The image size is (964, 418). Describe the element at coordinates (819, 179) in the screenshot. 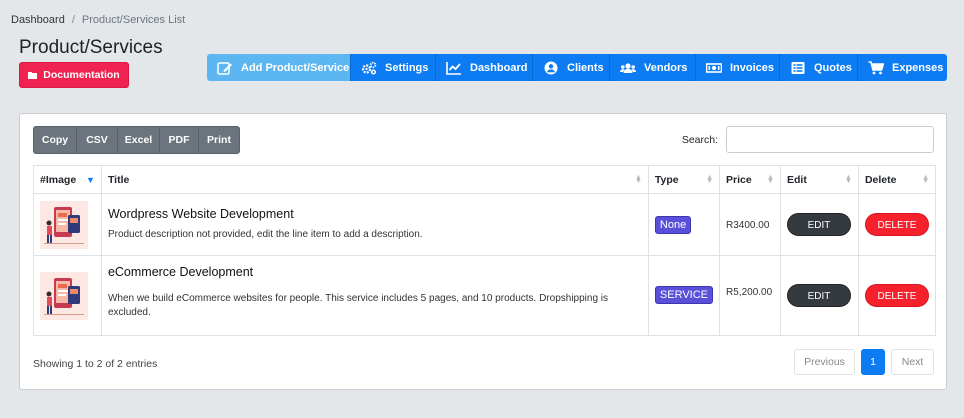

I see `column-header-edit: Edit ▲ ▼` at that location.